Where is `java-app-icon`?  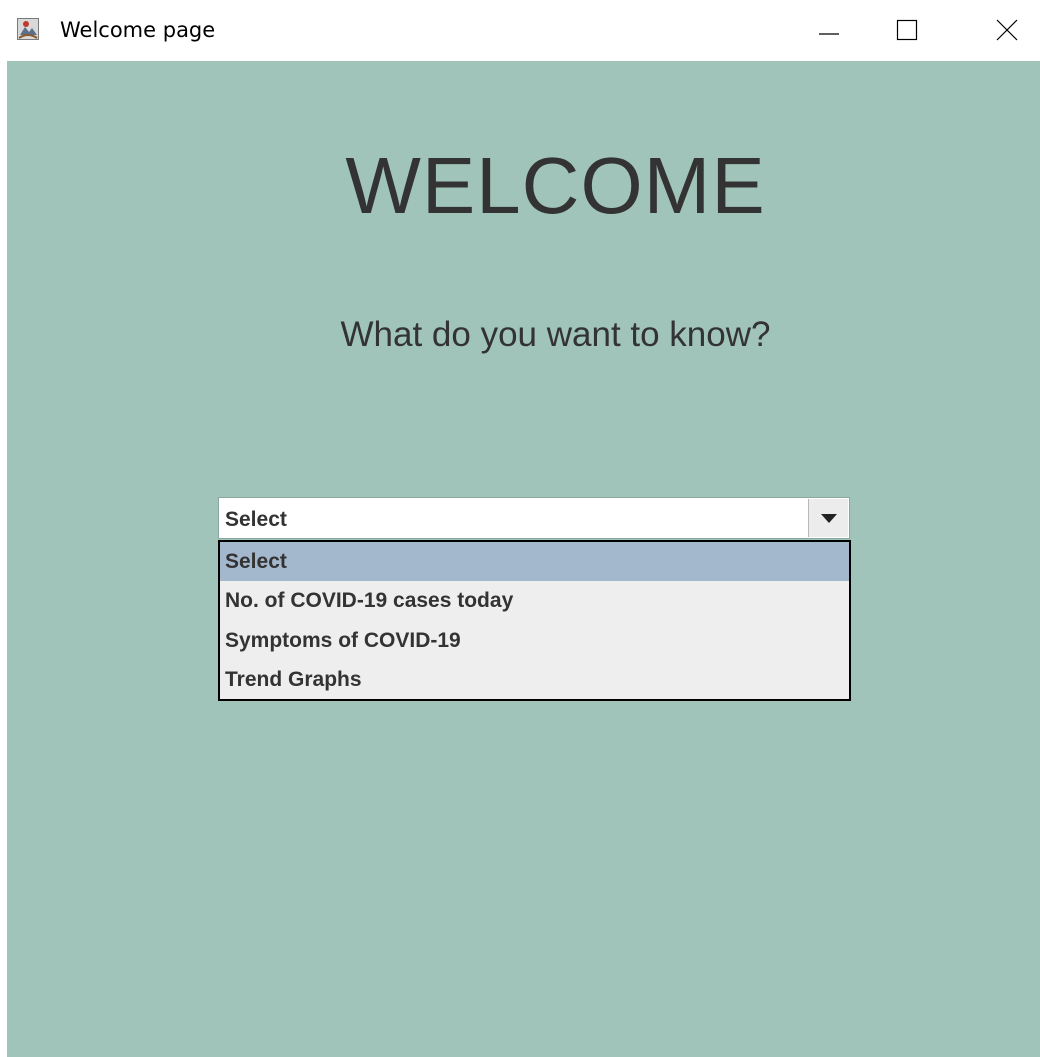
java-app-icon is located at coordinates (28, 29).